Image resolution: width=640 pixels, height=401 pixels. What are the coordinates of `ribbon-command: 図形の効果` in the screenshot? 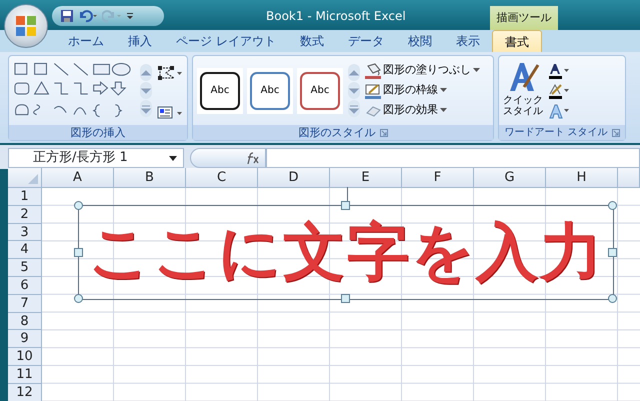 It's located at (422, 110).